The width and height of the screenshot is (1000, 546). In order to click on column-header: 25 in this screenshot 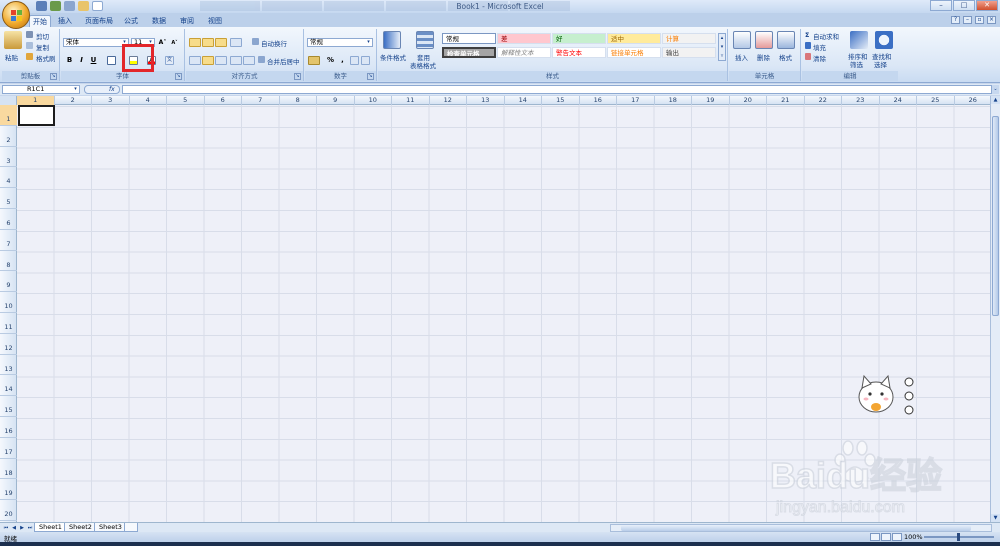, I will do `click(936, 100)`.